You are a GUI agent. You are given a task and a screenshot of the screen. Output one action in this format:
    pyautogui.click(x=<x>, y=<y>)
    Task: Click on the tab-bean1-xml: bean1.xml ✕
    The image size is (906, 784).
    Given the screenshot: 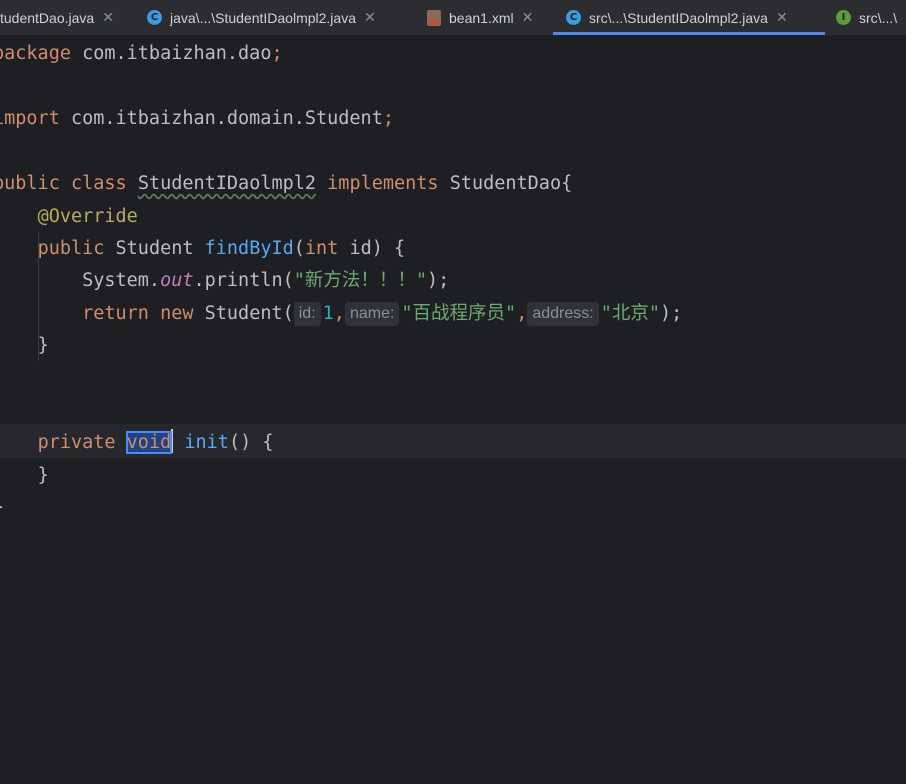 What is the action you would take?
    pyautogui.click(x=489, y=17)
    